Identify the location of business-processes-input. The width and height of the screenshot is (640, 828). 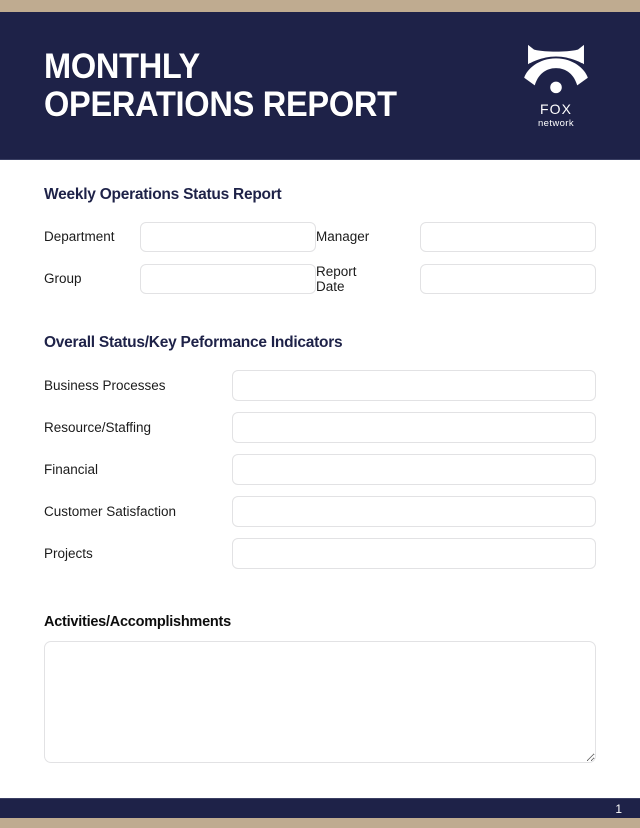
(414, 386).